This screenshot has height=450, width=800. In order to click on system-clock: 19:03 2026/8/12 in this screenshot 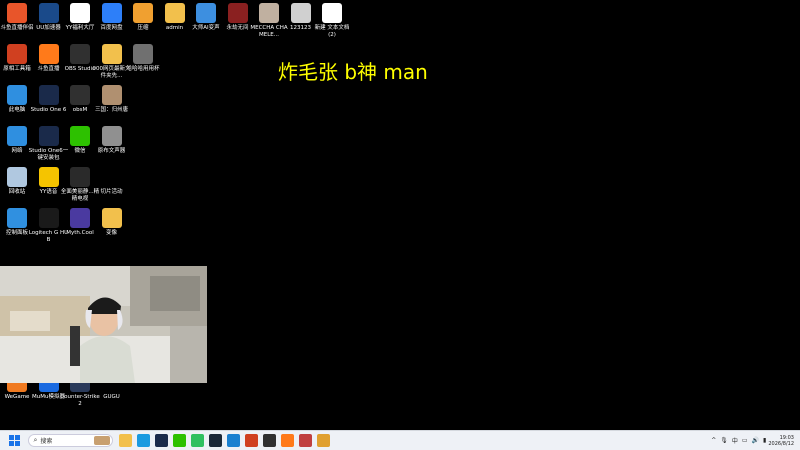, I will do `click(781, 441)`.